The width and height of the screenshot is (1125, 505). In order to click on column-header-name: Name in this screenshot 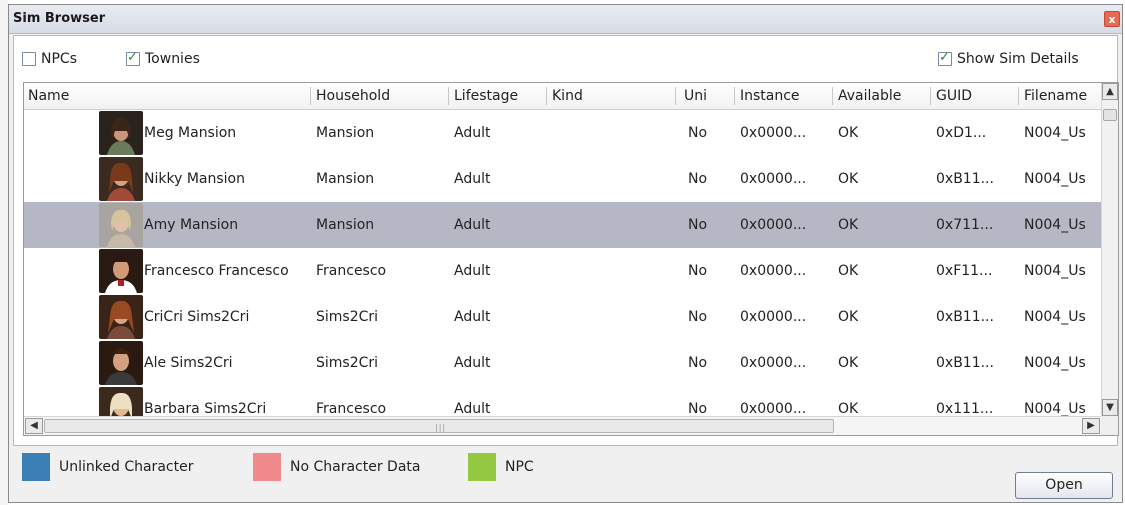, I will do `click(166, 96)`.